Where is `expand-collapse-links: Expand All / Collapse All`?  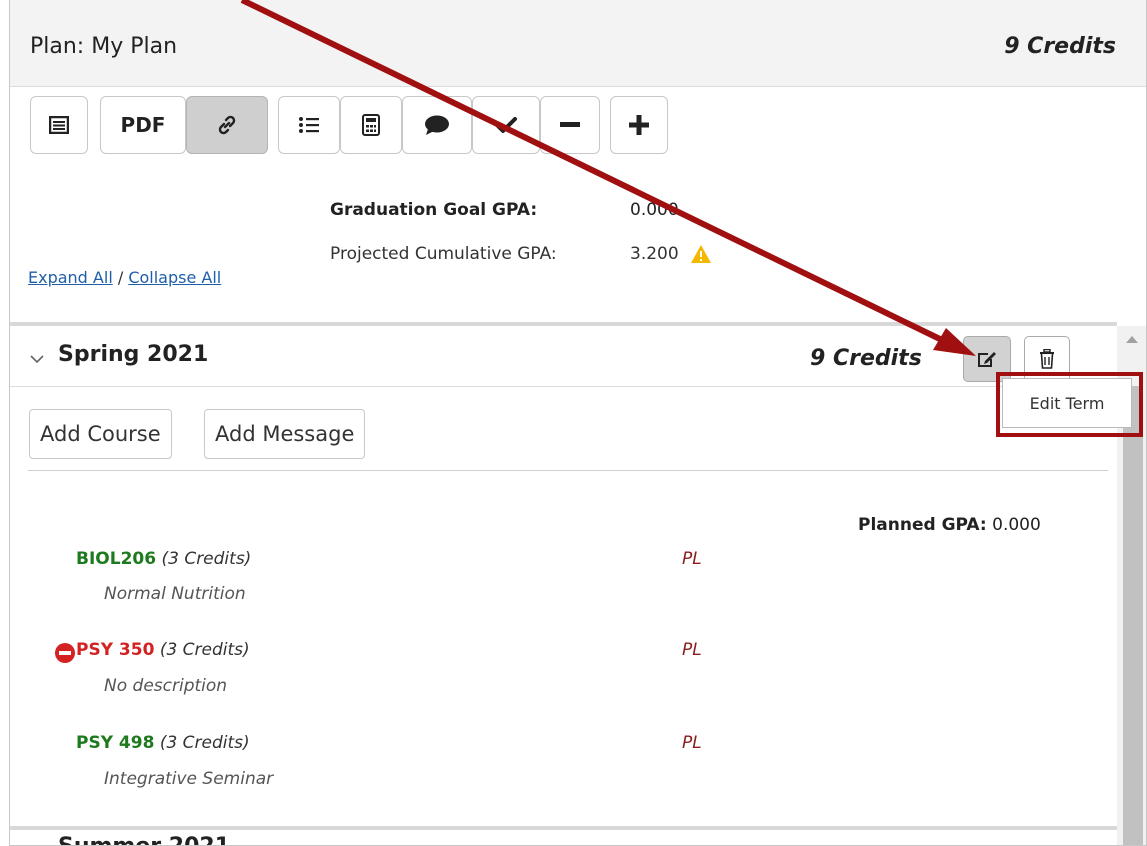
expand-collapse-links: Expand All / Collapse All is located at coordinates (124, 277).